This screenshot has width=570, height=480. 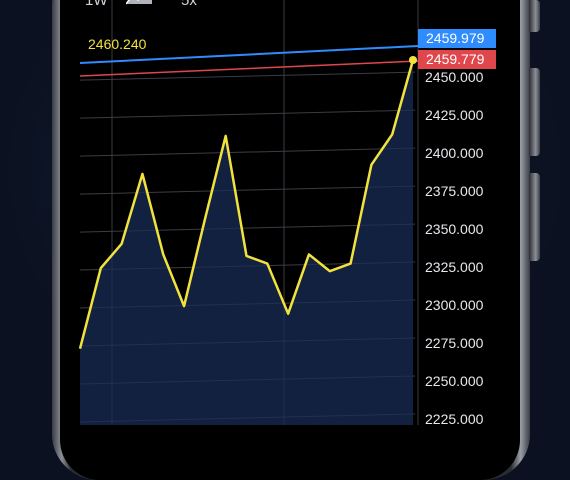 I want to click on high-price-label: 2460.240, so click(x=117, y=44).